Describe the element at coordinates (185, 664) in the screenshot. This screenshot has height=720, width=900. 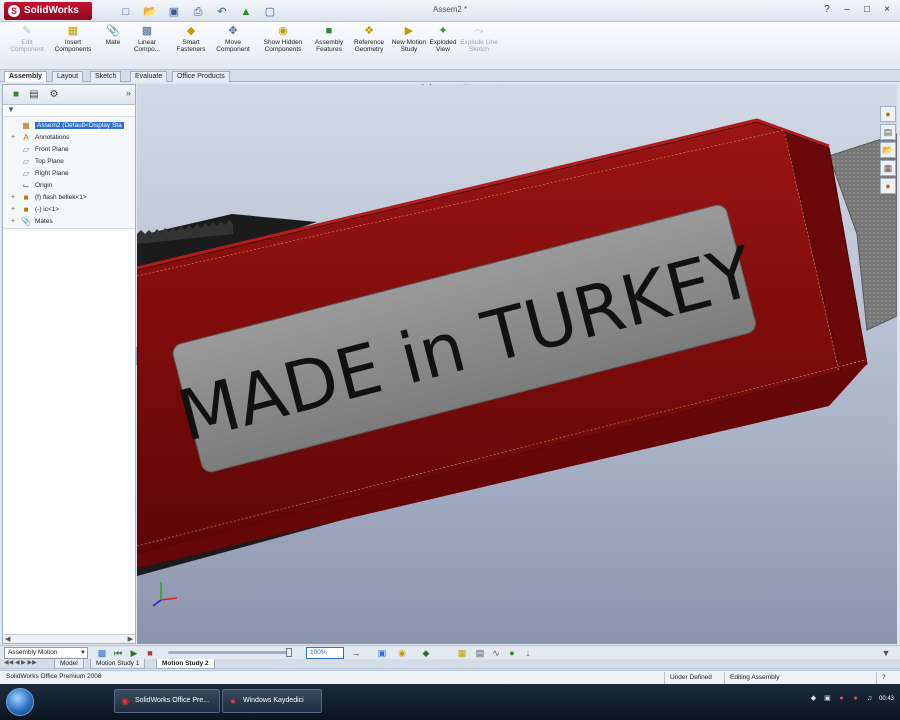
I see `tab-motion-study-2: Motion Study 2` at that location.